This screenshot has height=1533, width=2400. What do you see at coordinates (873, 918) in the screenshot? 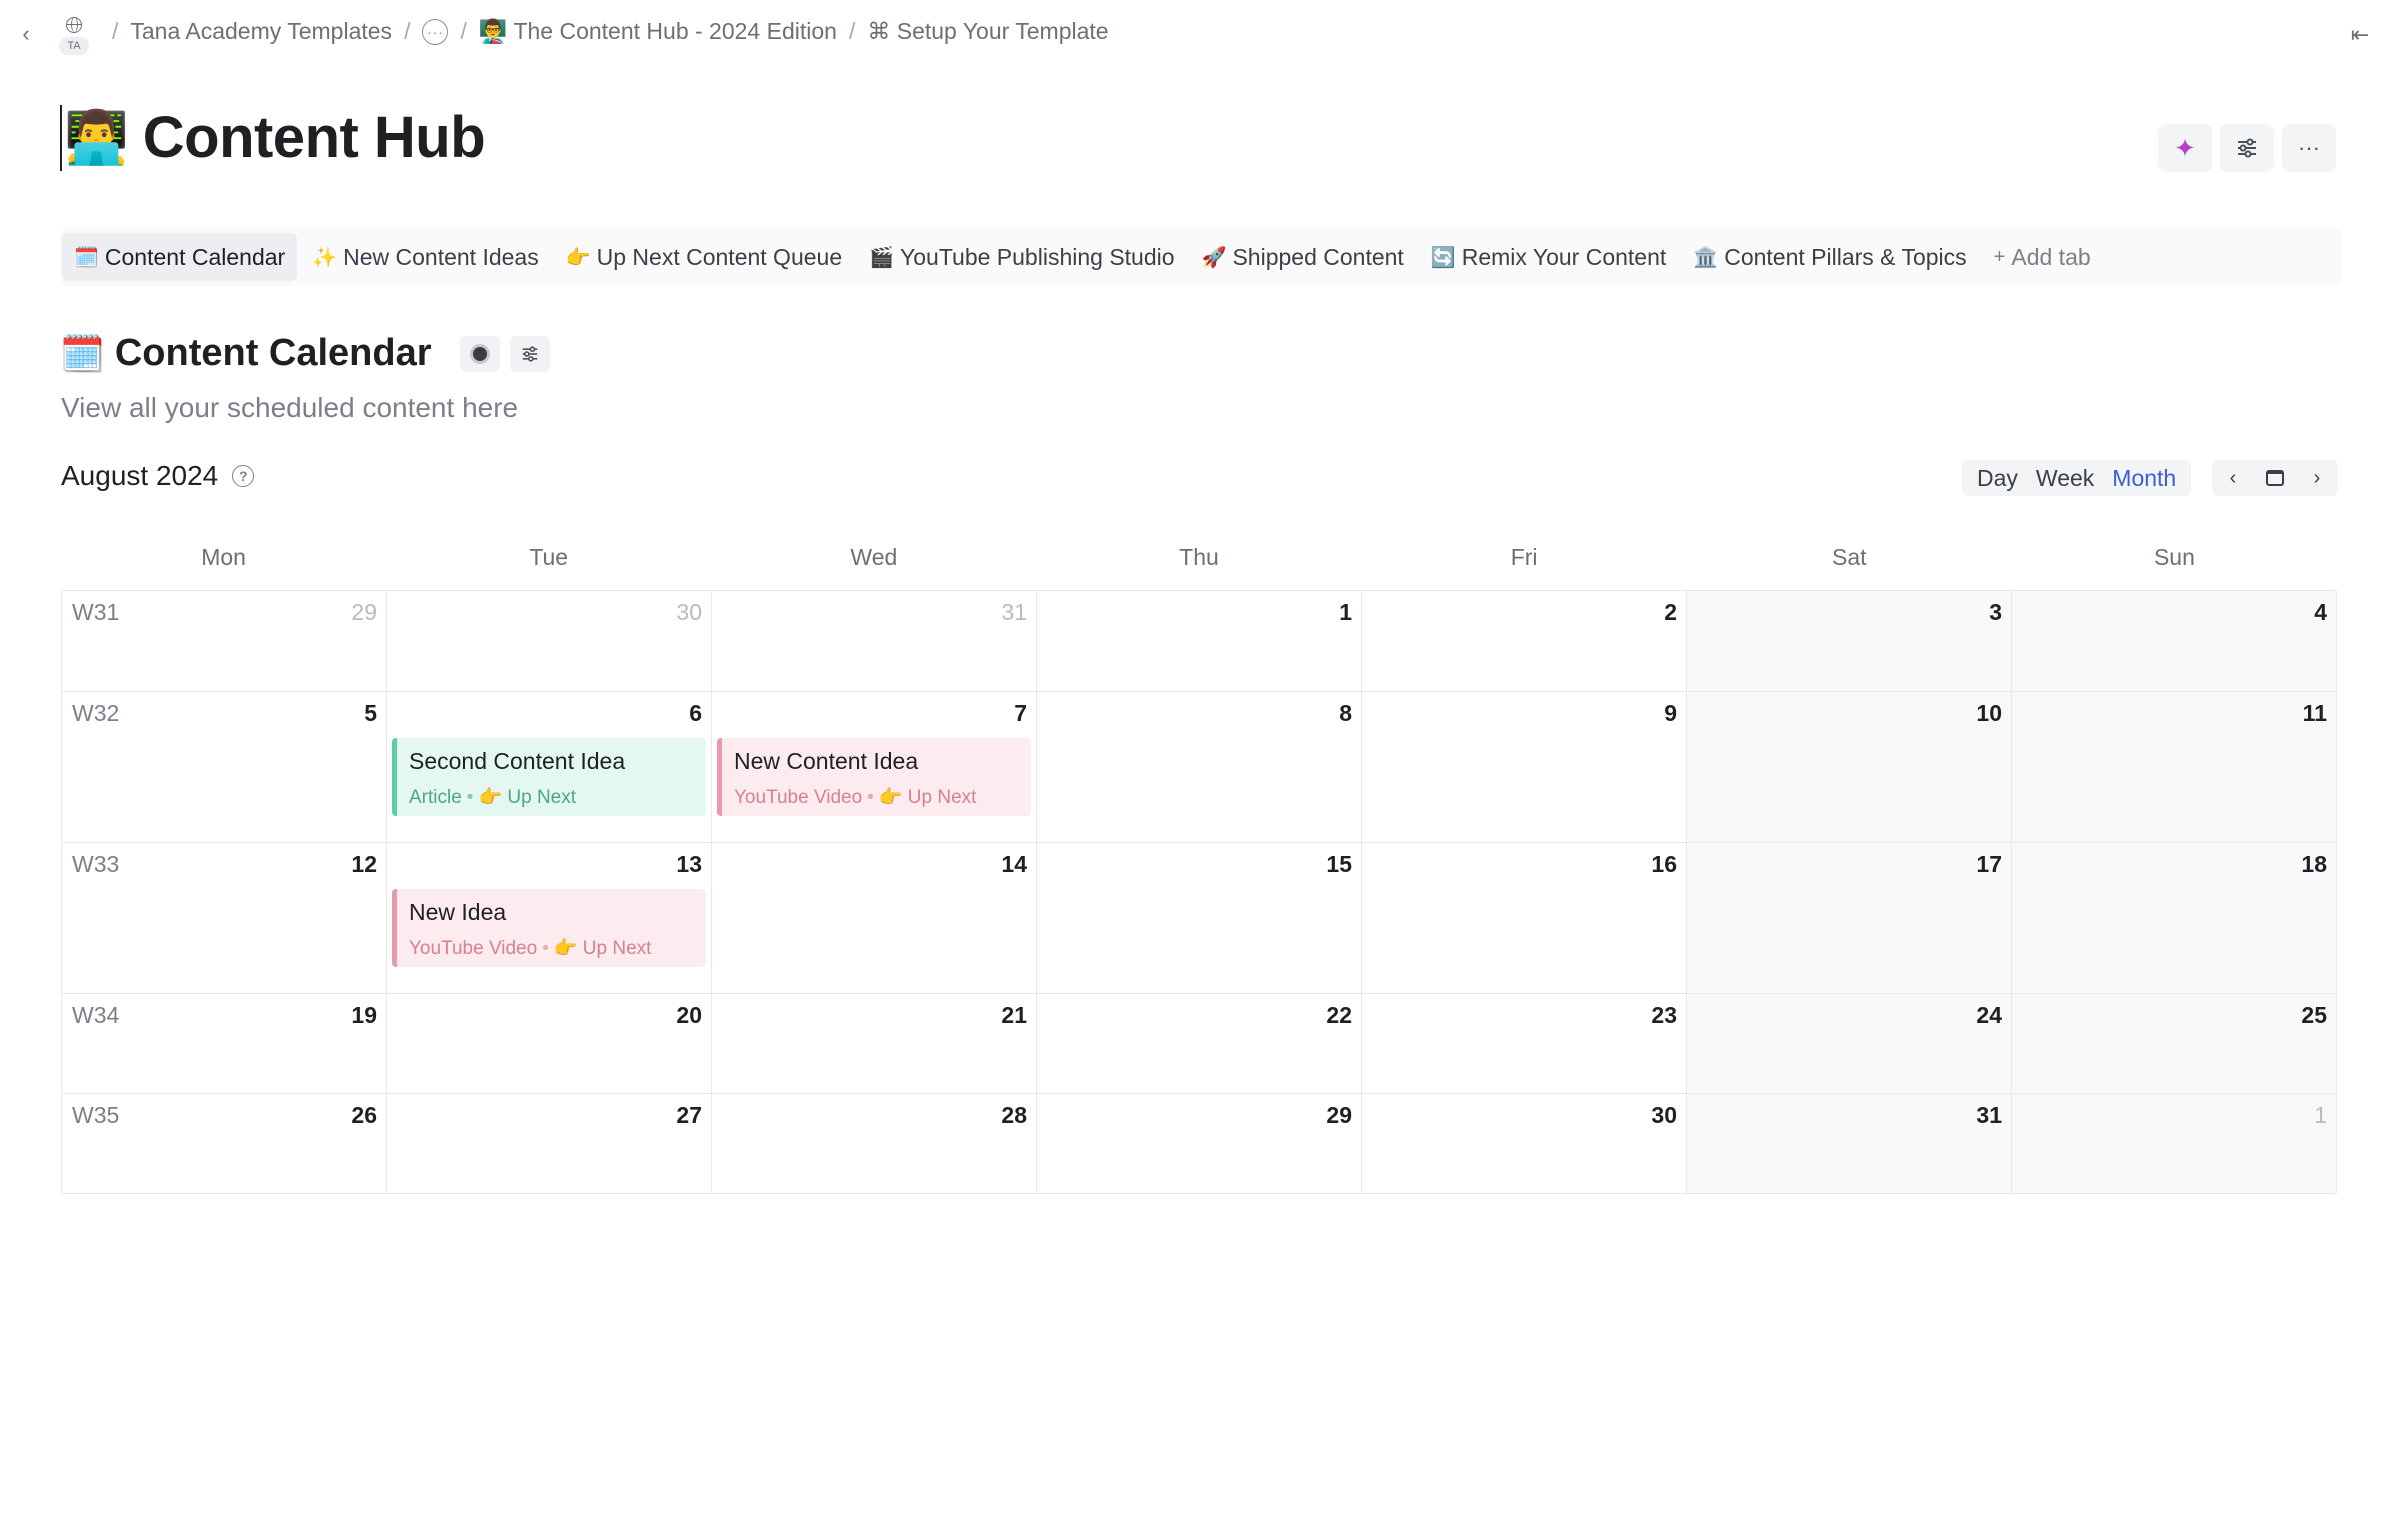
I see `calendar-day-cell: 14` at bounding box center [873, 918].